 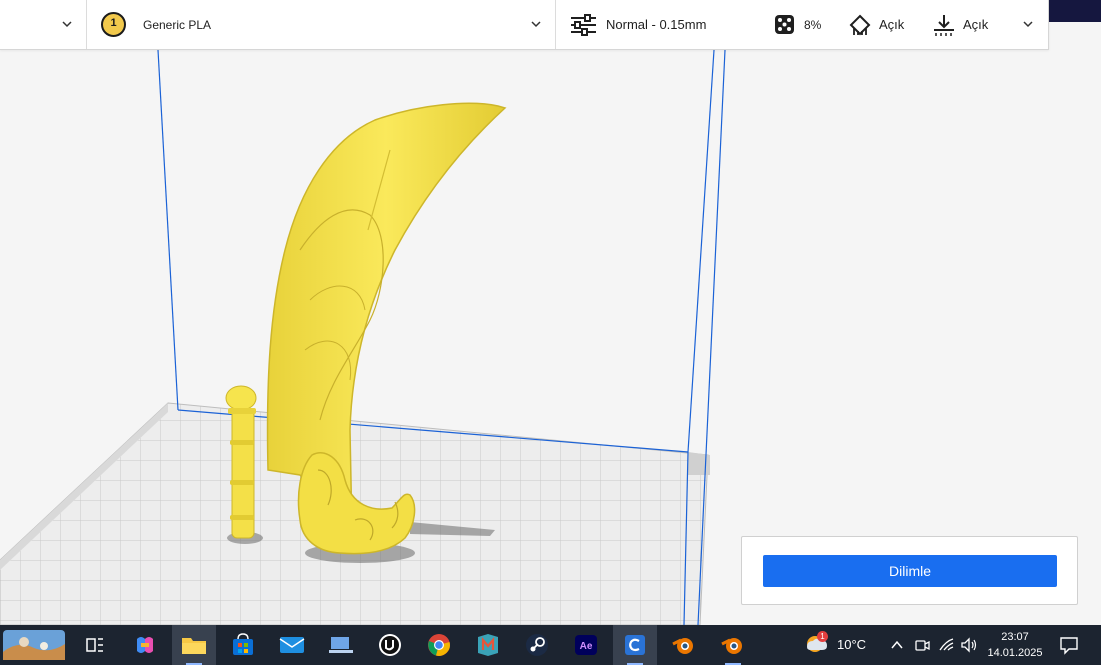 I want to click on task-view-icon, so click(x=95, y=645).